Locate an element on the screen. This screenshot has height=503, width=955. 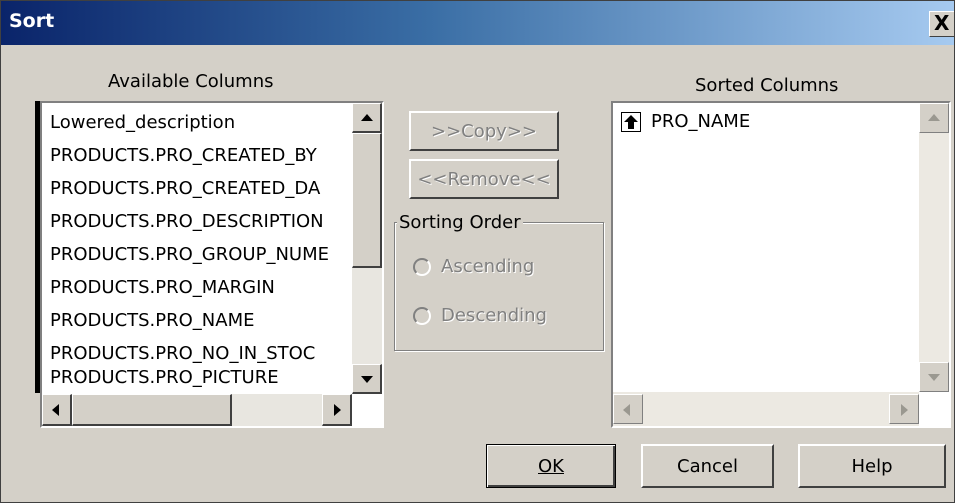
ok-button-label: OK is located at coordinates (551, 466).